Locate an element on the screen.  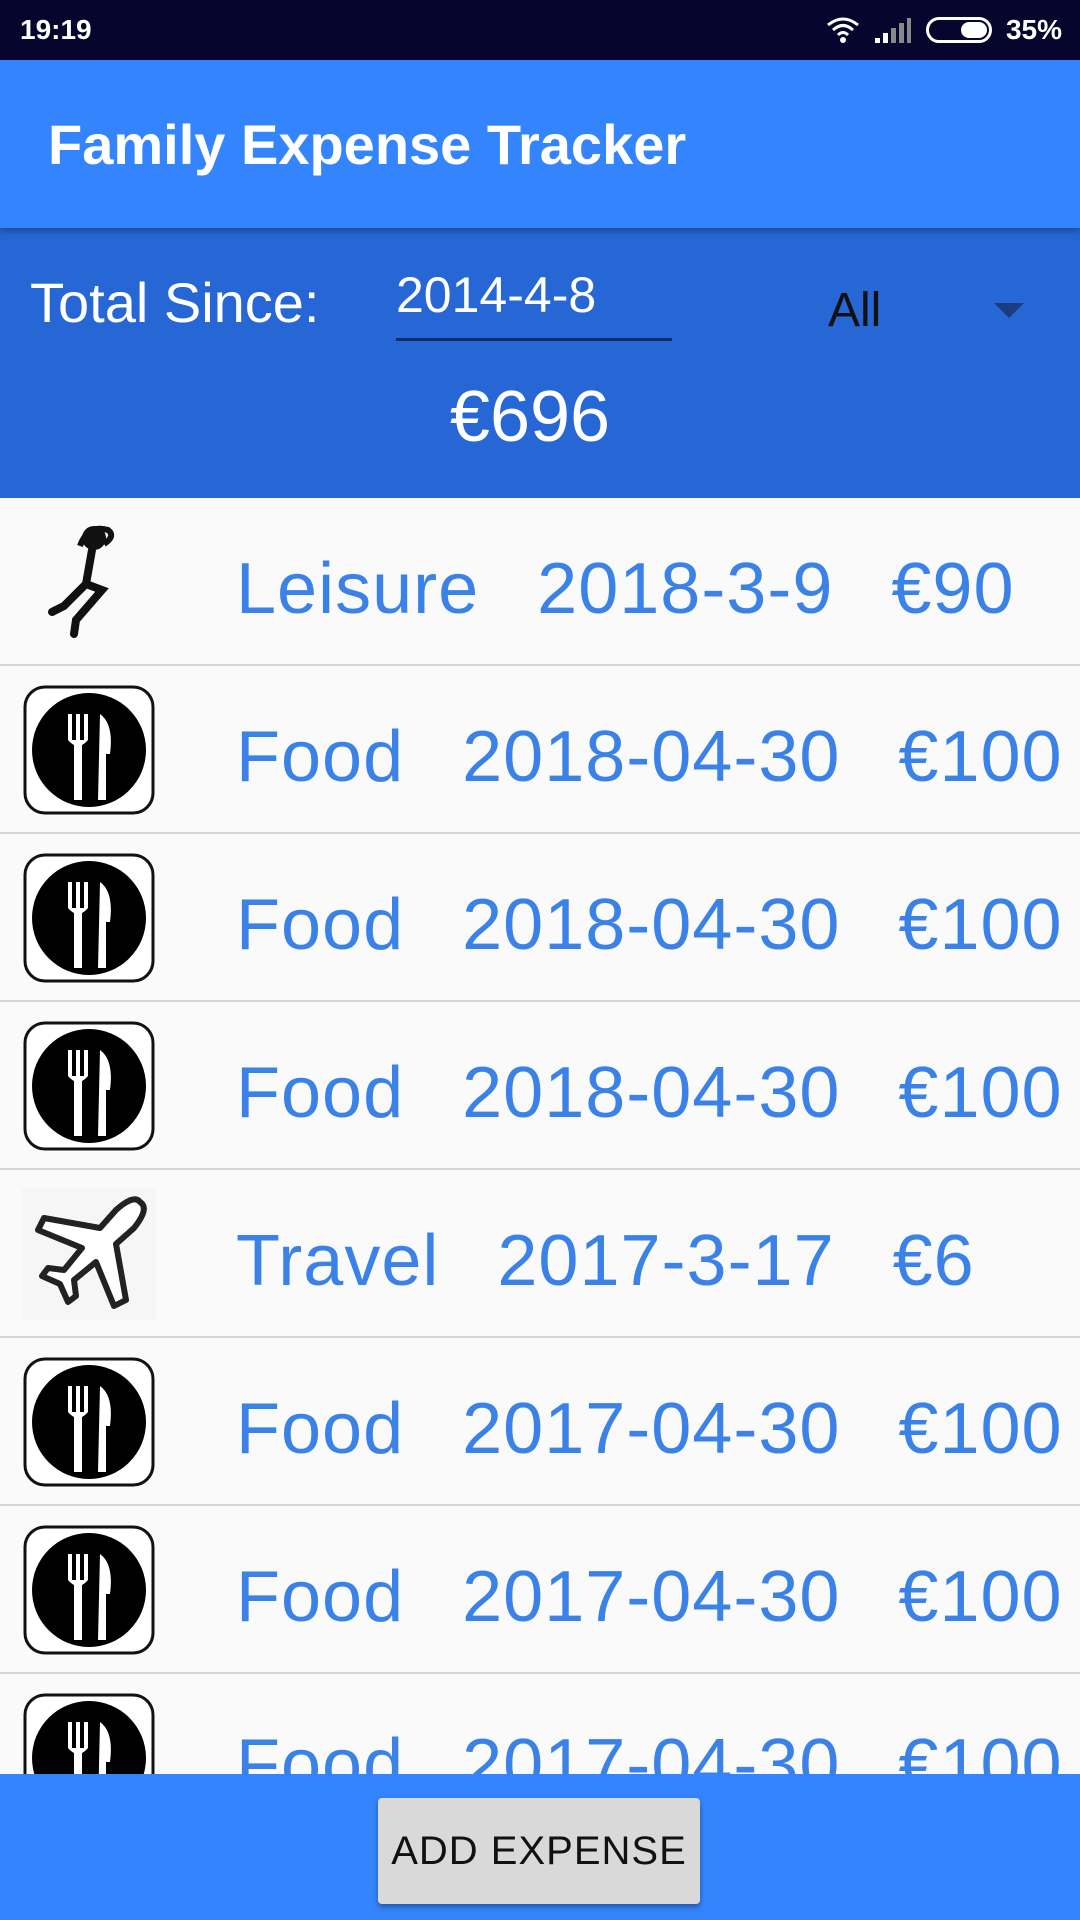
total-amount: €696 is located at coordinates (530, 417).